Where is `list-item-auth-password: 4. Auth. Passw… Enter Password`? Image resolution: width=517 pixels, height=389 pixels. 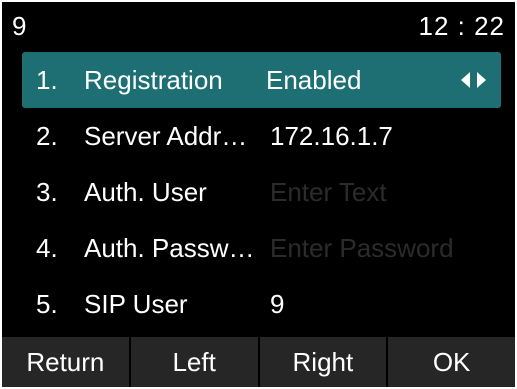
list-item-auth-password: 4. Auth. Passw… Enter Password is located at coordinates (258, 248).